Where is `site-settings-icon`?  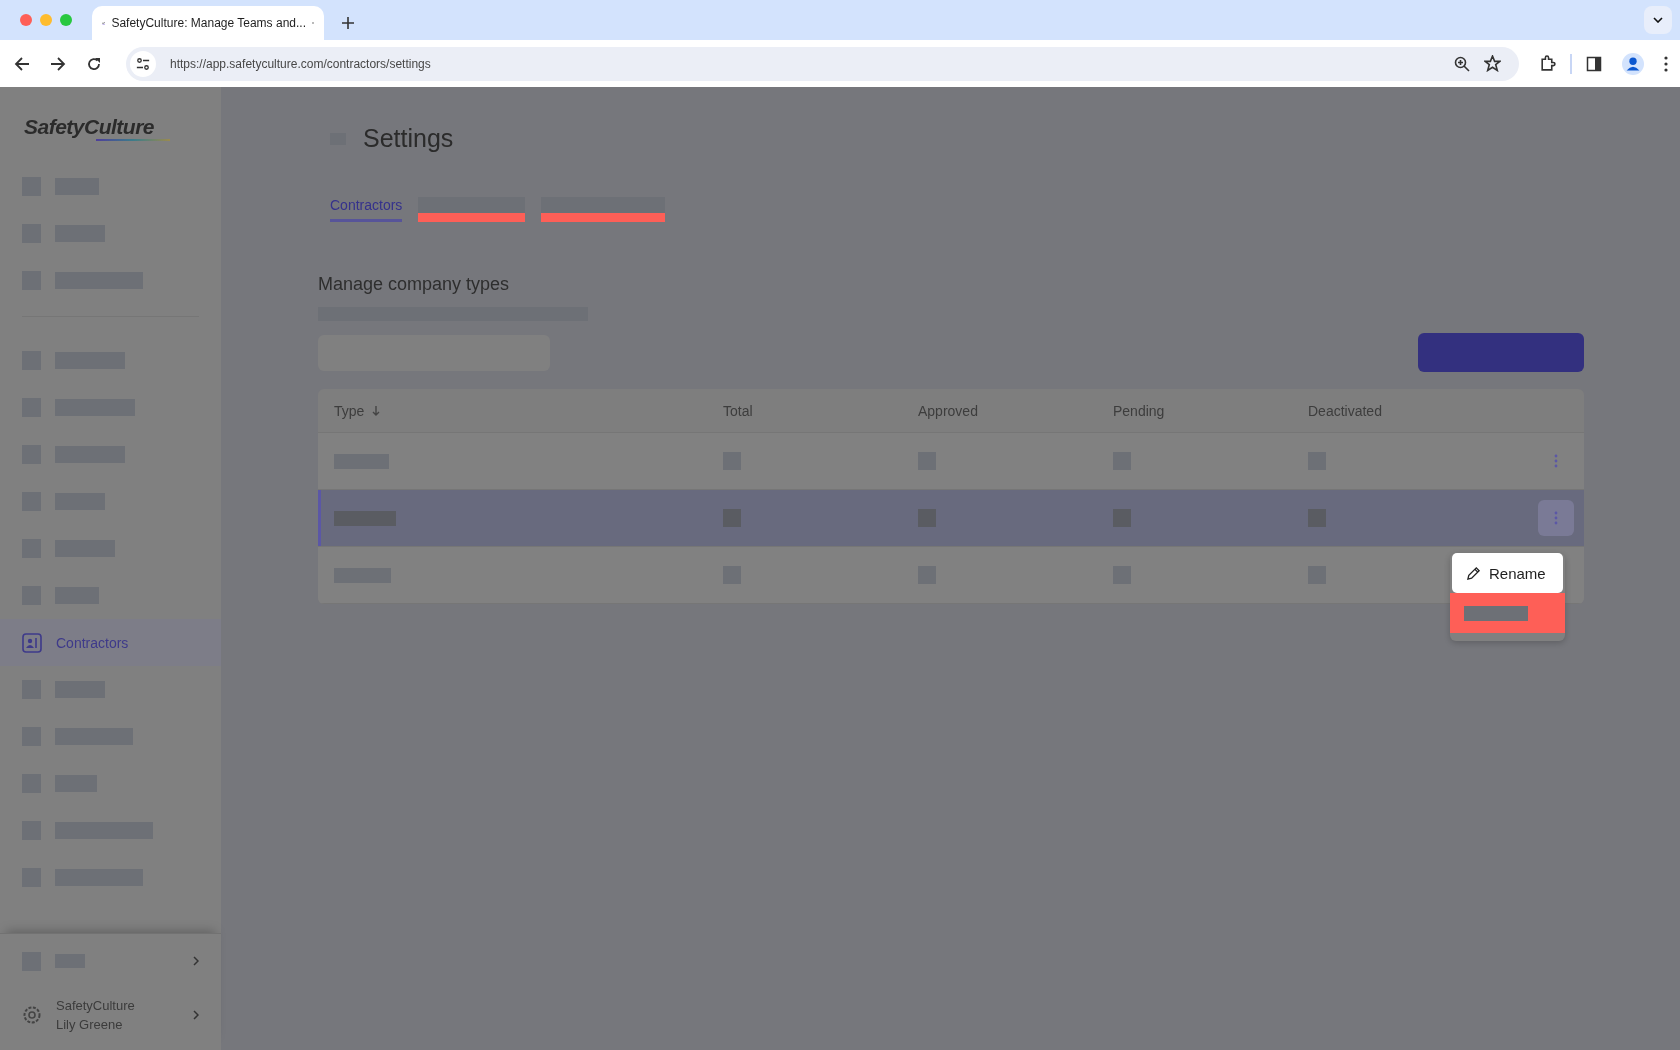 site-settings-icon is located at coordinates (143, 63).